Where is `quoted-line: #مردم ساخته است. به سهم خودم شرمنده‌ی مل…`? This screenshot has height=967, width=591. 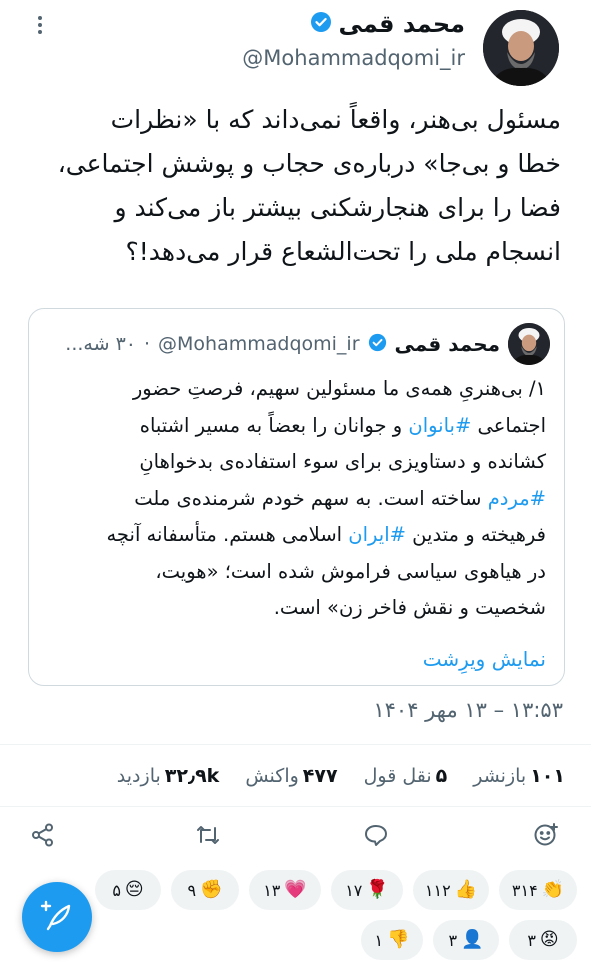 quoted-line: #مردم ساخته است. به سهم خودم شرمنده‌ی مل… is located at coordinates (295, 499).